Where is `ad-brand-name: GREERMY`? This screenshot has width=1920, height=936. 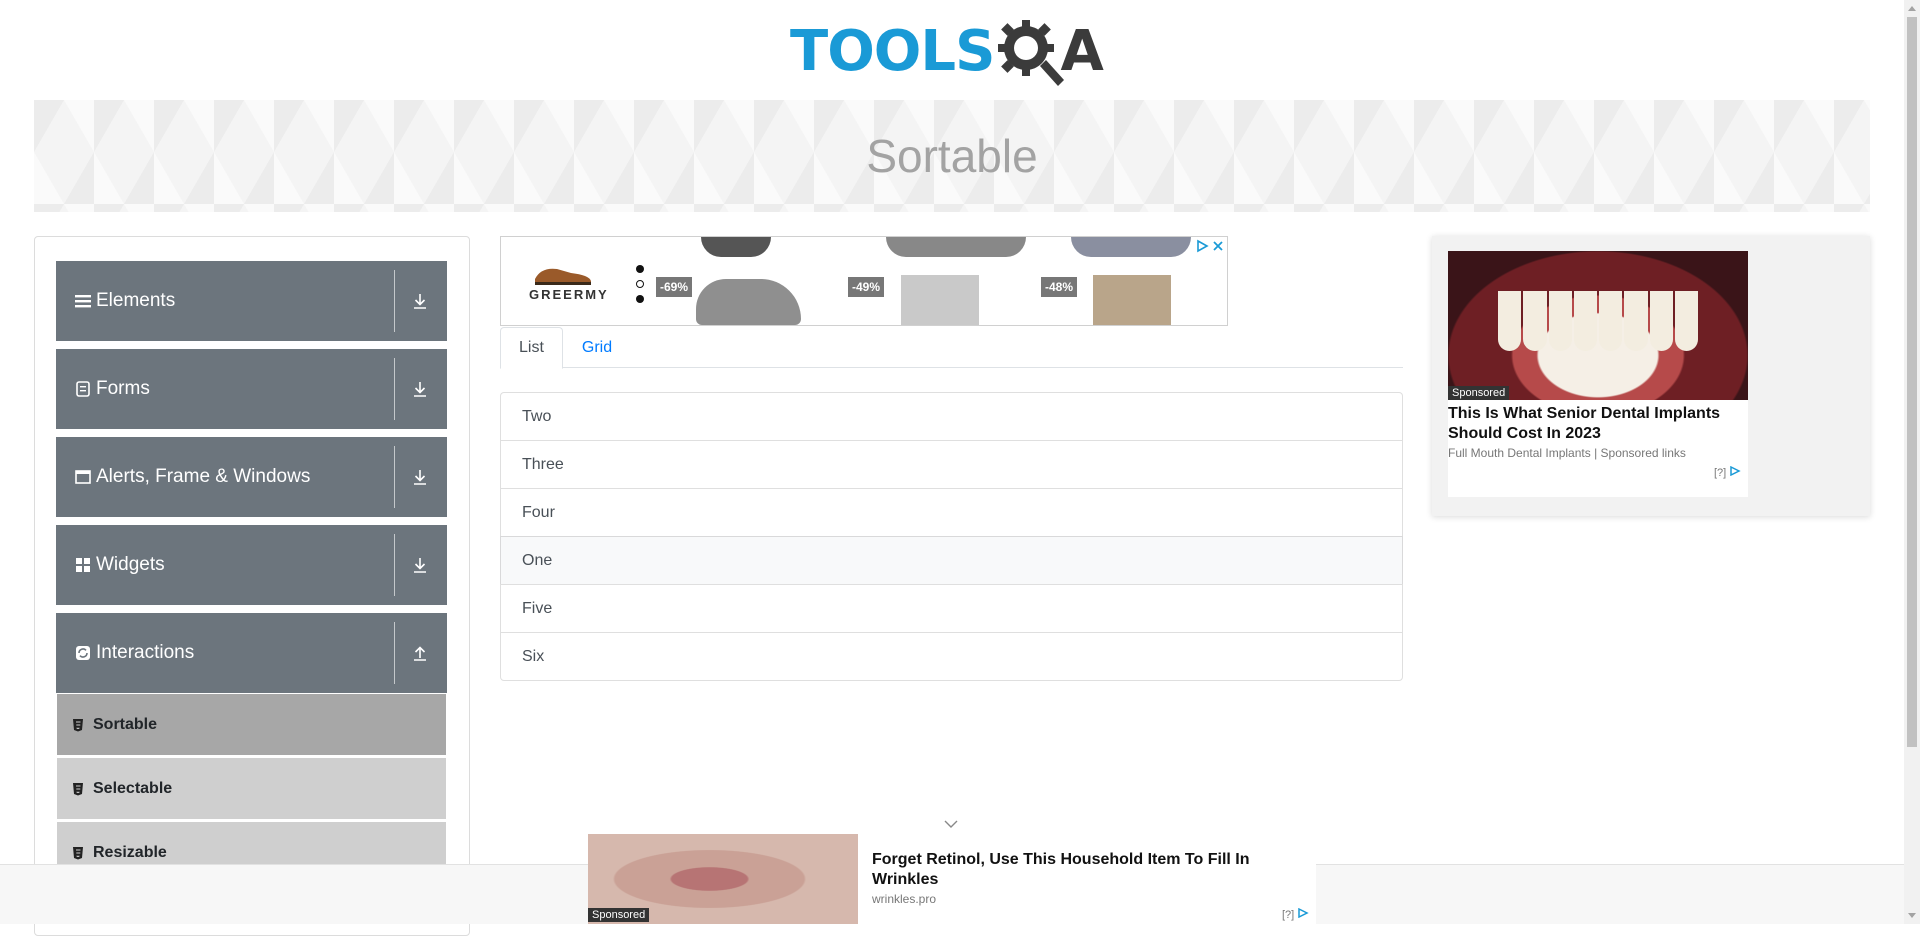 ad-brand-name: GREERMY is located at coordinates (569, 294).